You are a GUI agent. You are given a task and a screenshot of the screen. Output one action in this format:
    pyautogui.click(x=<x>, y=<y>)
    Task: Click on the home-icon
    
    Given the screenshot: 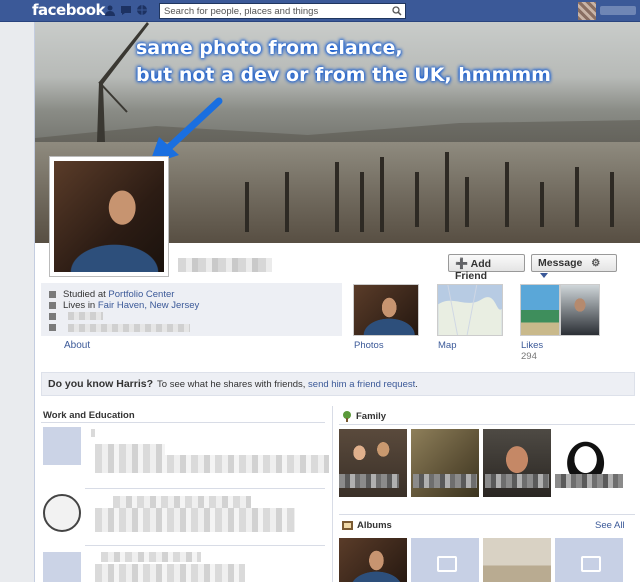 What is the action you would take?
    pyautogui.click(x=52, y=305)
    